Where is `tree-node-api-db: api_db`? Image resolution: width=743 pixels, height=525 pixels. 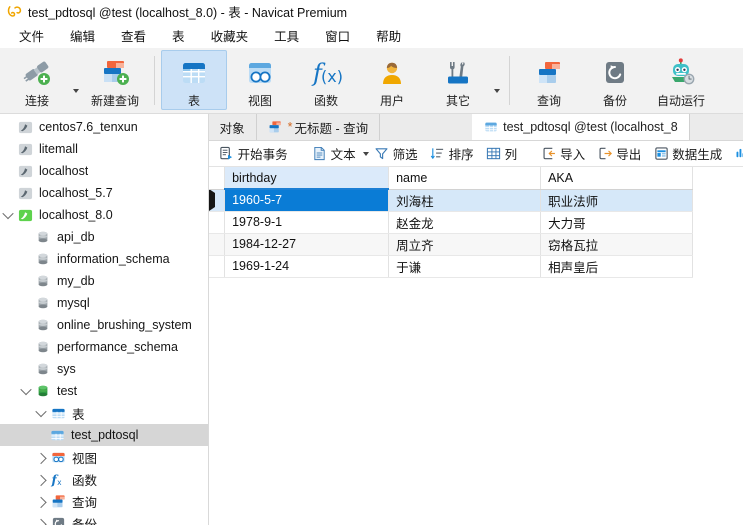
tree-node-api-db: api_db is located at coordinates (104, 237).